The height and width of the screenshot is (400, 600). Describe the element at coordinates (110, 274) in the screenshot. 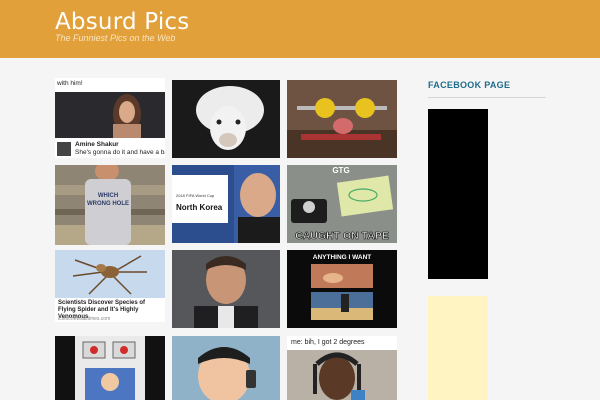

I see `spider-photo` at that location.